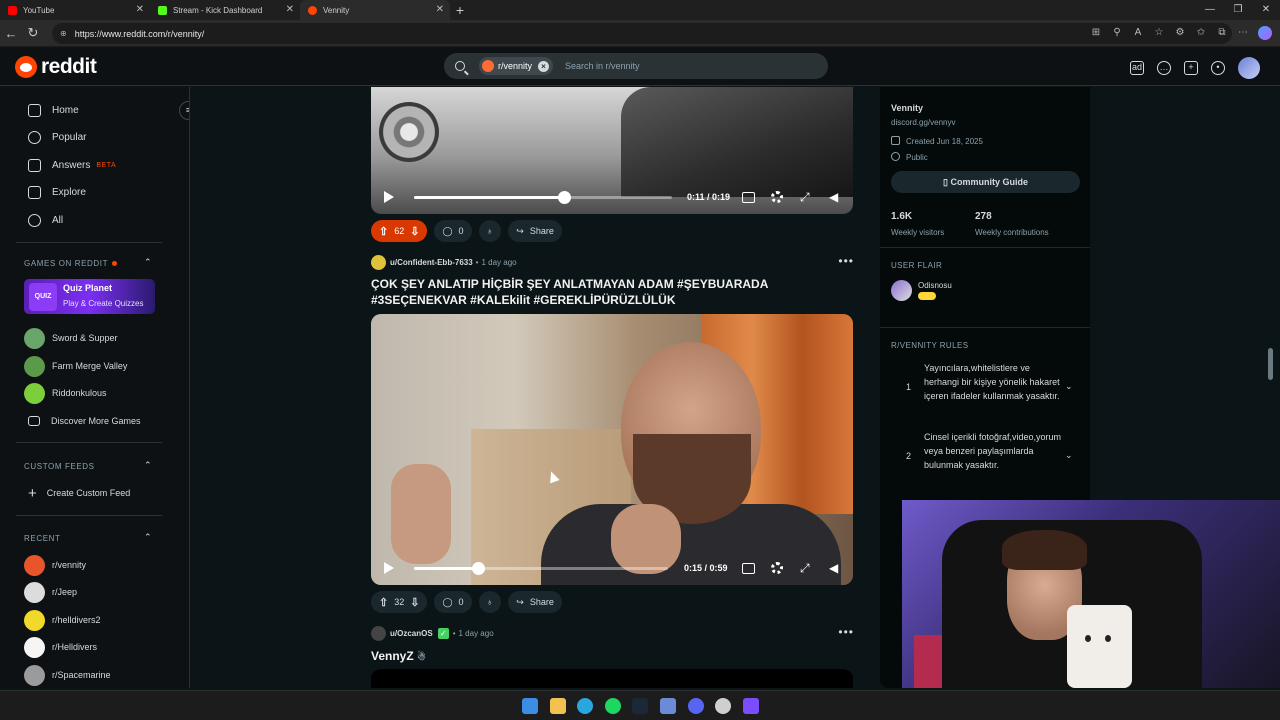 This screenshot has width=1280, height=720. Describe the element at coordinates (225, 10) in the screenshot. I see `browser-tab-kick: Stream - Kick Dashboard ✕` at that location.